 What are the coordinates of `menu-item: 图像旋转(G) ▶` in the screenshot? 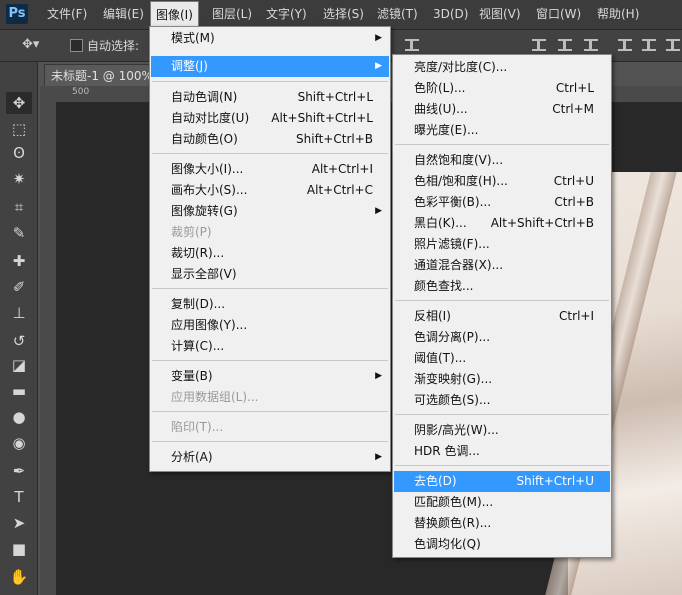 It's located at (270, 211).